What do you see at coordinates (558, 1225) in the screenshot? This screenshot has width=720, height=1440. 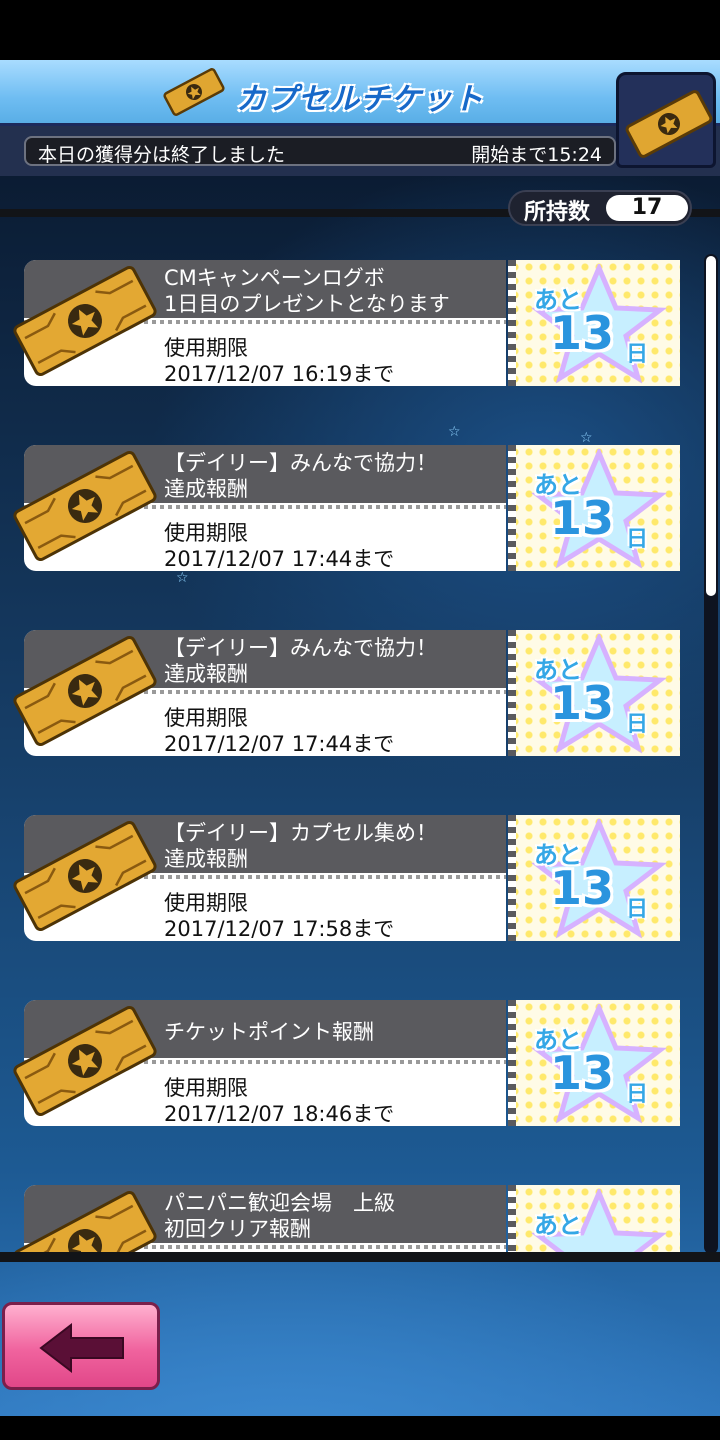 I see `days-prefix: あと` at bounding box center [558, 1225].